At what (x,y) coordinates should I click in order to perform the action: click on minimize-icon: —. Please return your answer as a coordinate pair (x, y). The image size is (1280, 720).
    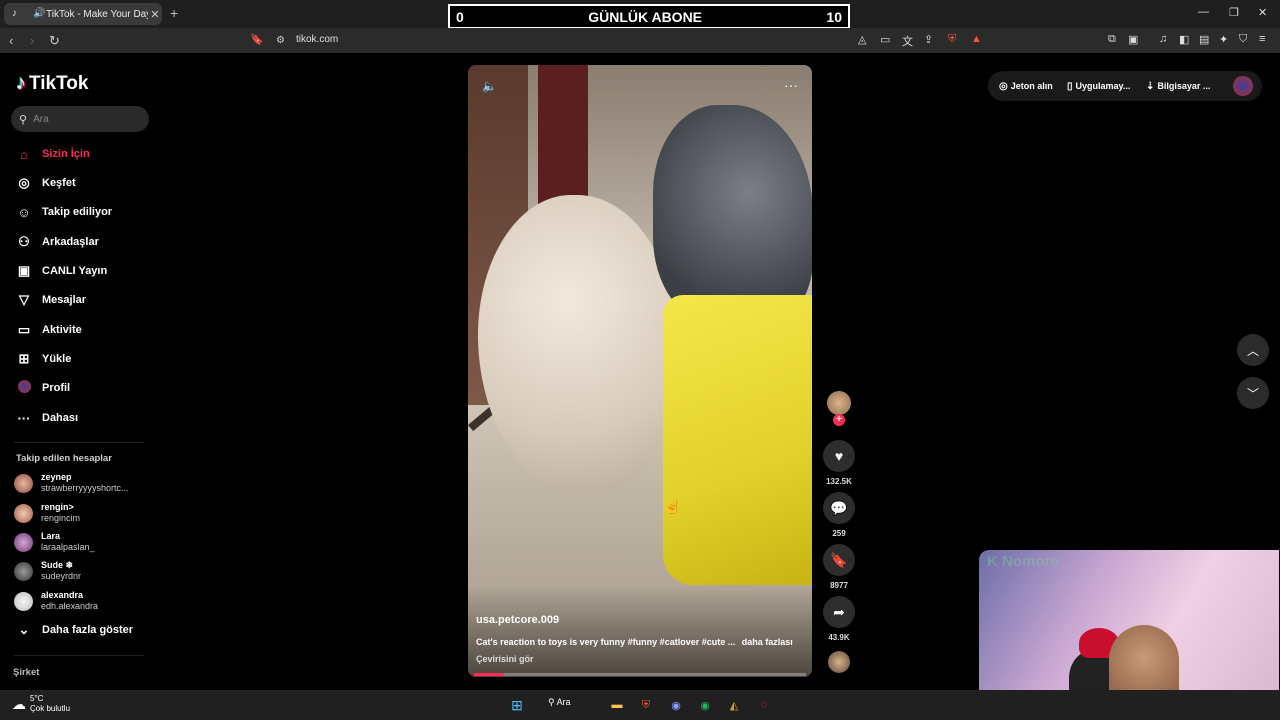
    Looking at the image, I should click on (1203, 12).